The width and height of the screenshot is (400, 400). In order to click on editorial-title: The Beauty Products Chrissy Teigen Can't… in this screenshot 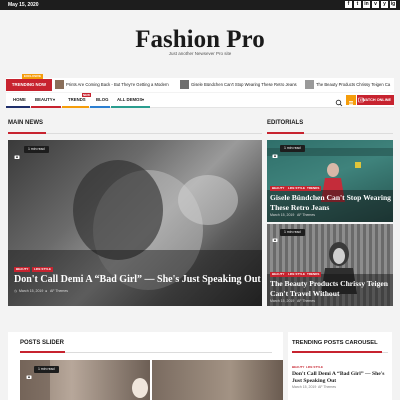, I will do `click(331, 288)`.